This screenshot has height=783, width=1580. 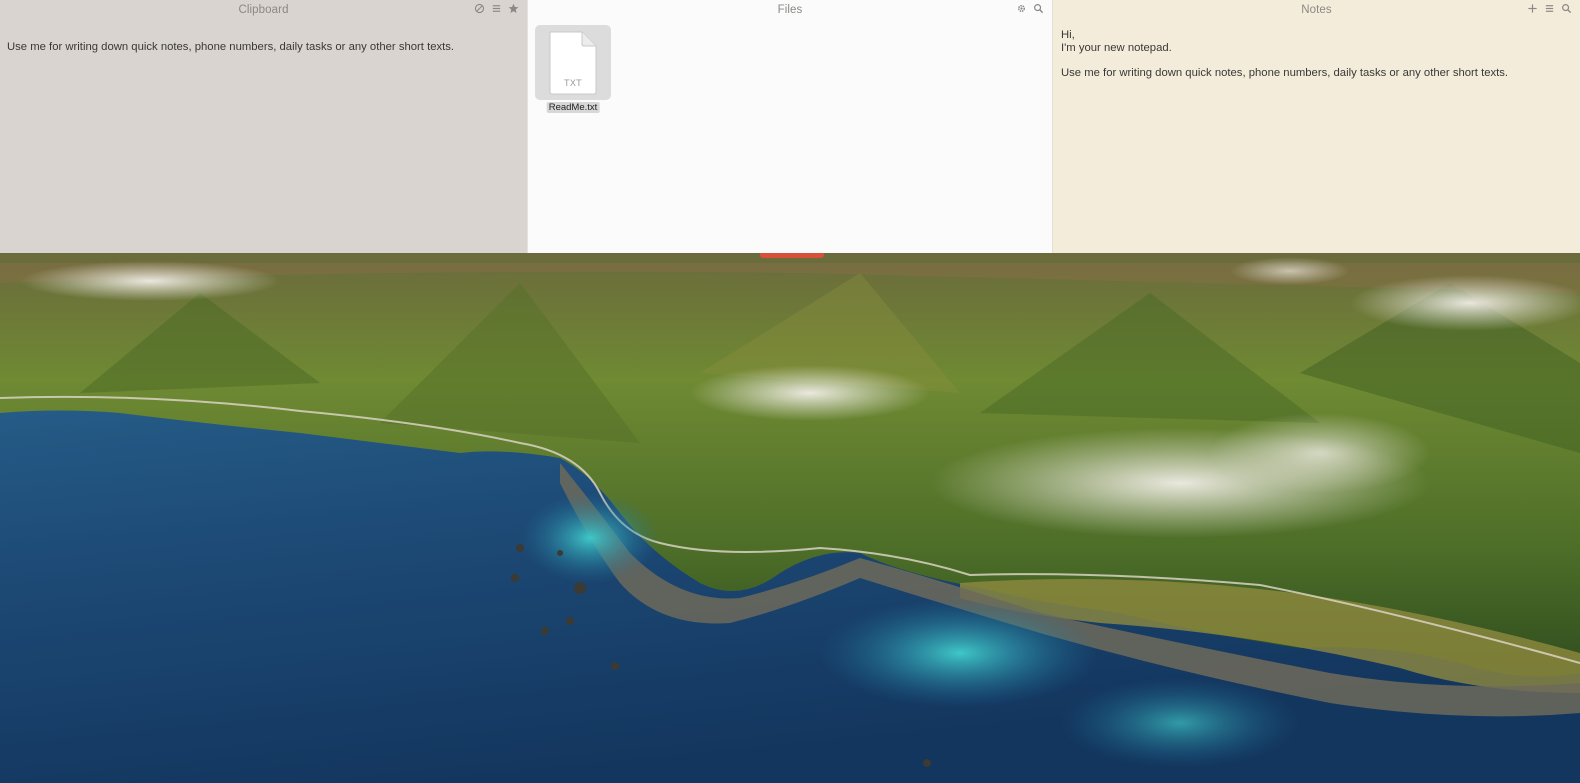 I want to click on notes-line: Hi,, so click(x=1068, y=35).